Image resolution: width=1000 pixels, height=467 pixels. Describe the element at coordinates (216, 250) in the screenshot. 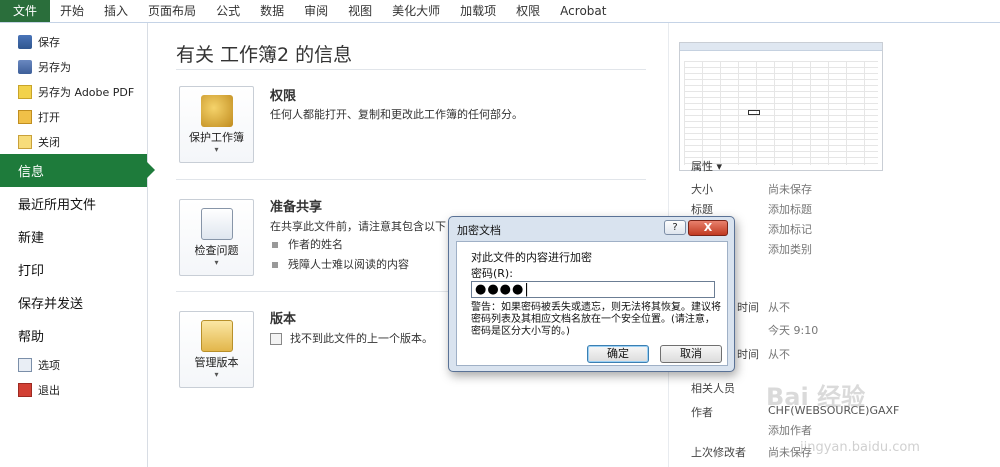

I see `check-issues-label: 检查问题` at that location.